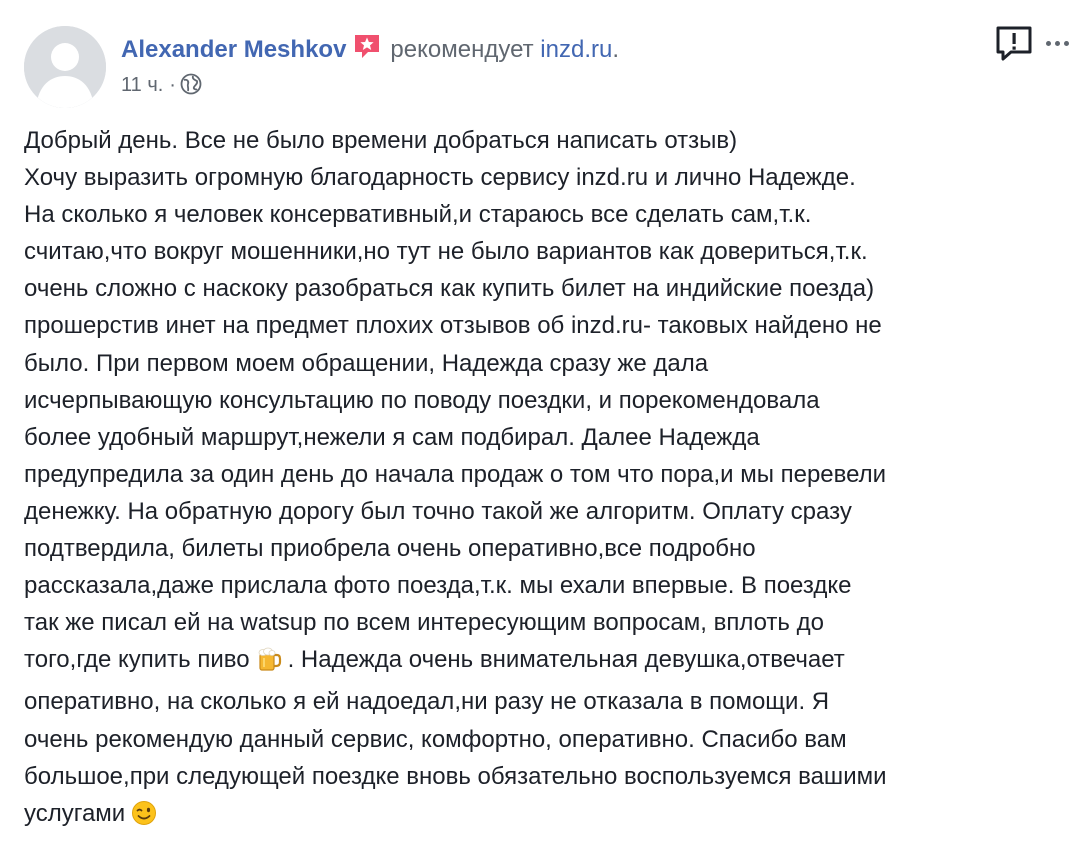  Describe the element at coordinates (269, 664) in the screenshot. I see `beer-mug-emoji-icon` at that location.